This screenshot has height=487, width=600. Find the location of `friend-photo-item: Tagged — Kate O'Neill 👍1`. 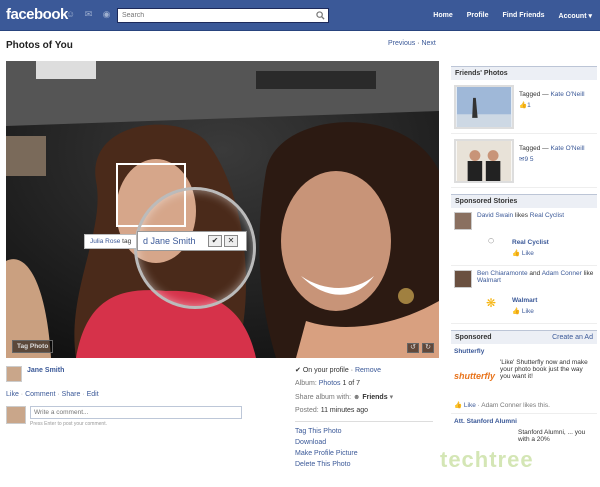

friend-photo-item: Tagged — Kate O'Neill 👍1 is located at coordinates (524, 107).